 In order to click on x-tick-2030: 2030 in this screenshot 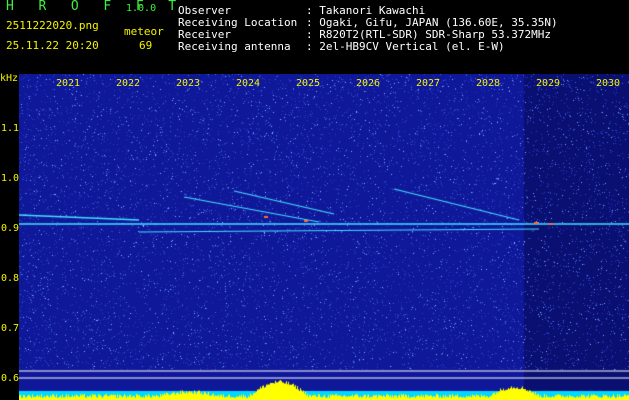, I will do `click(608, 83)`.